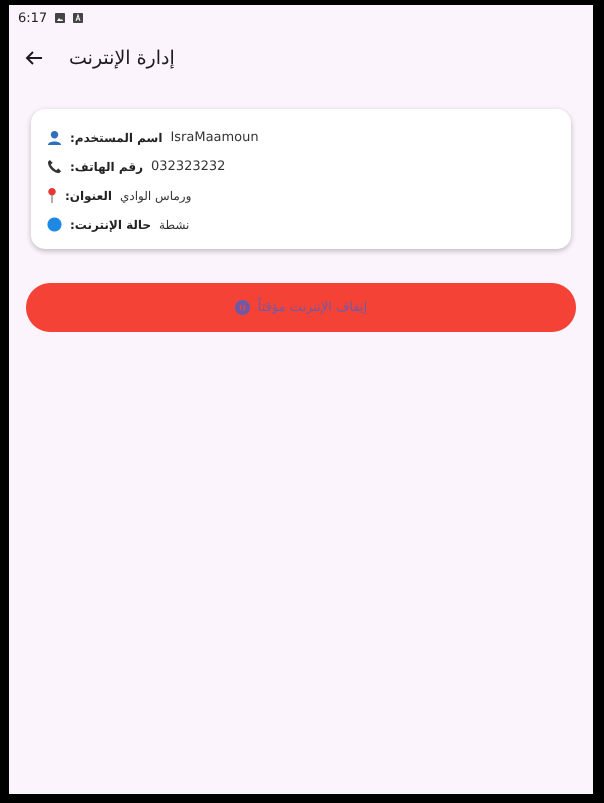 This screenshot has width=604, height=803. Describe the element at coordinates (111, 225) in the screenshot. I see `field-label: حالة الإنترنت:` at that location.